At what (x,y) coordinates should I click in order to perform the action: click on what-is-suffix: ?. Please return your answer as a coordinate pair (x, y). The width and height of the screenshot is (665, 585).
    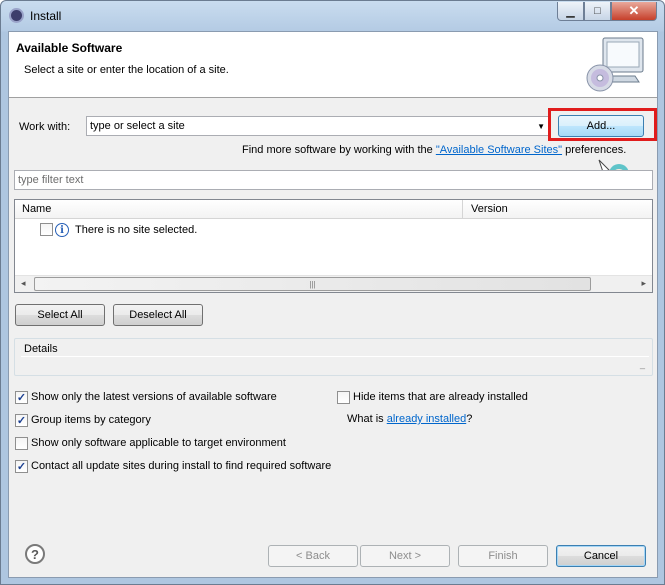
    Looking at the image, I should click on (469, 419).